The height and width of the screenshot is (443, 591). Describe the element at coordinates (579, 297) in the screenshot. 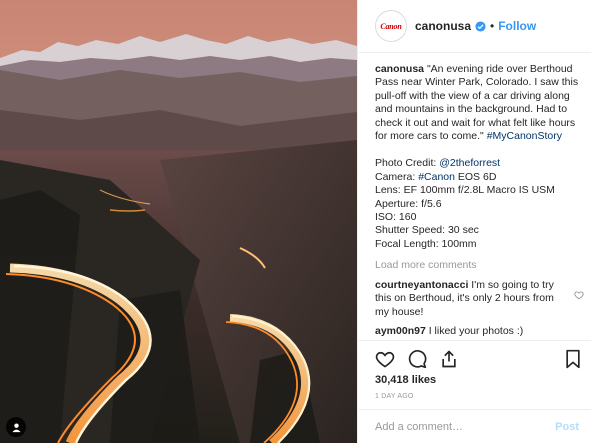

I see `comment-like-heart-icon` at that location.